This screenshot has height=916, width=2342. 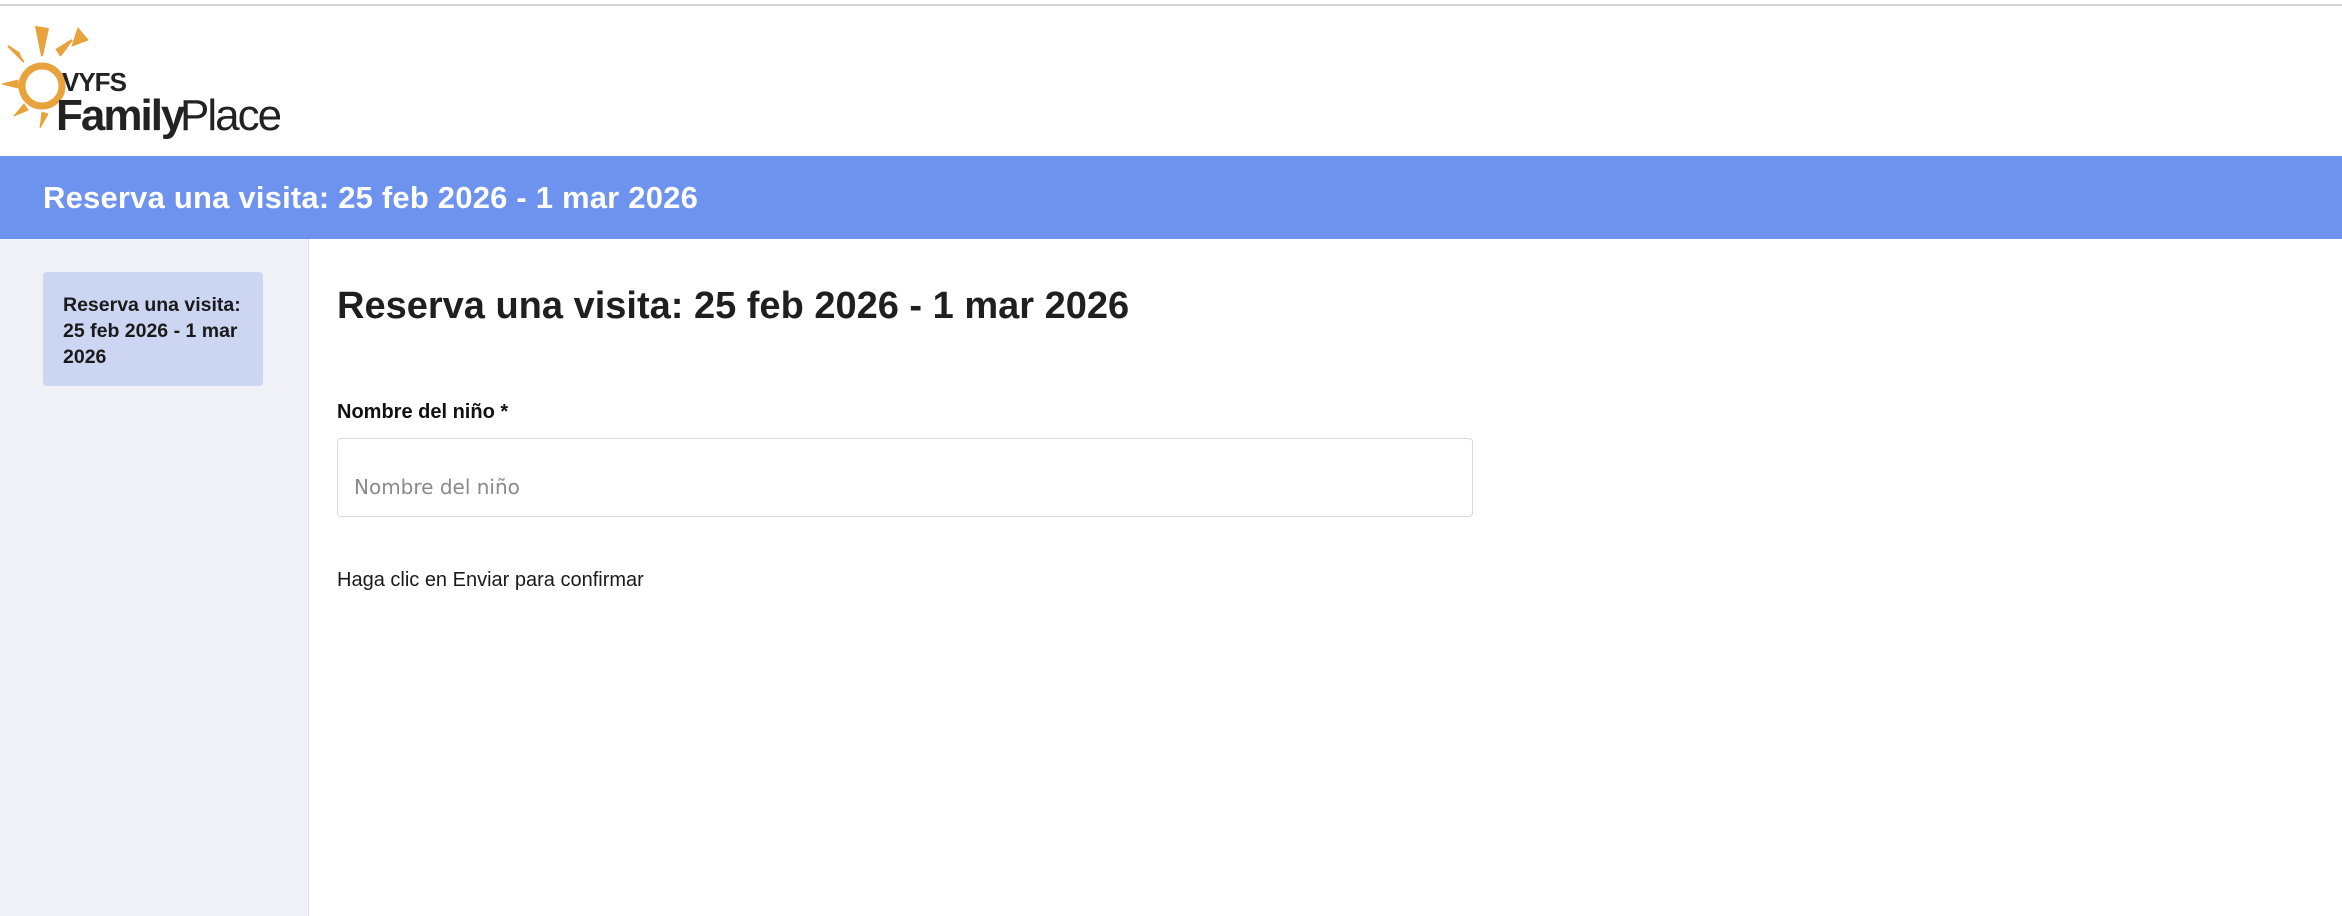 What do you see at coordinates (121, 115) in the screenshot?
I see `logo-brand-family: Family` at bounding box center [121, 115].